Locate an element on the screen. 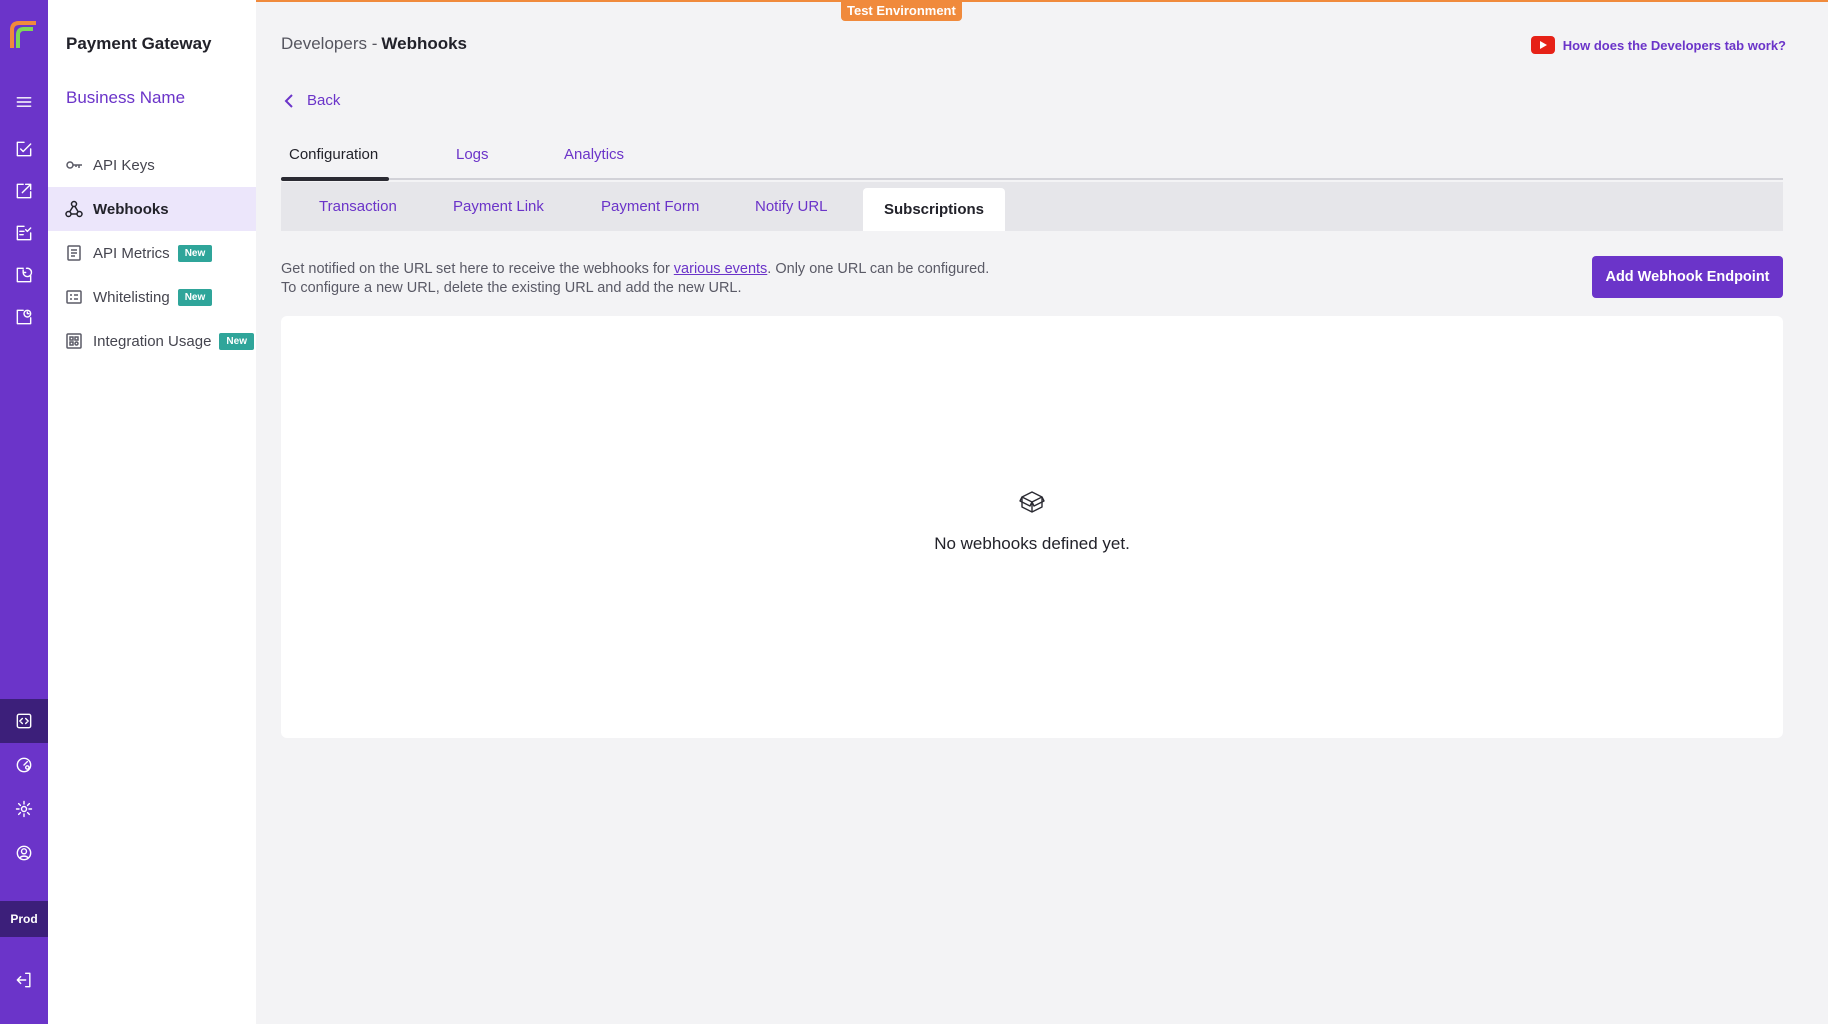 This screenshot has width=1828, height=1024. help-video-link: How does the Developers tab work? is located at coordinates (1658, 45).